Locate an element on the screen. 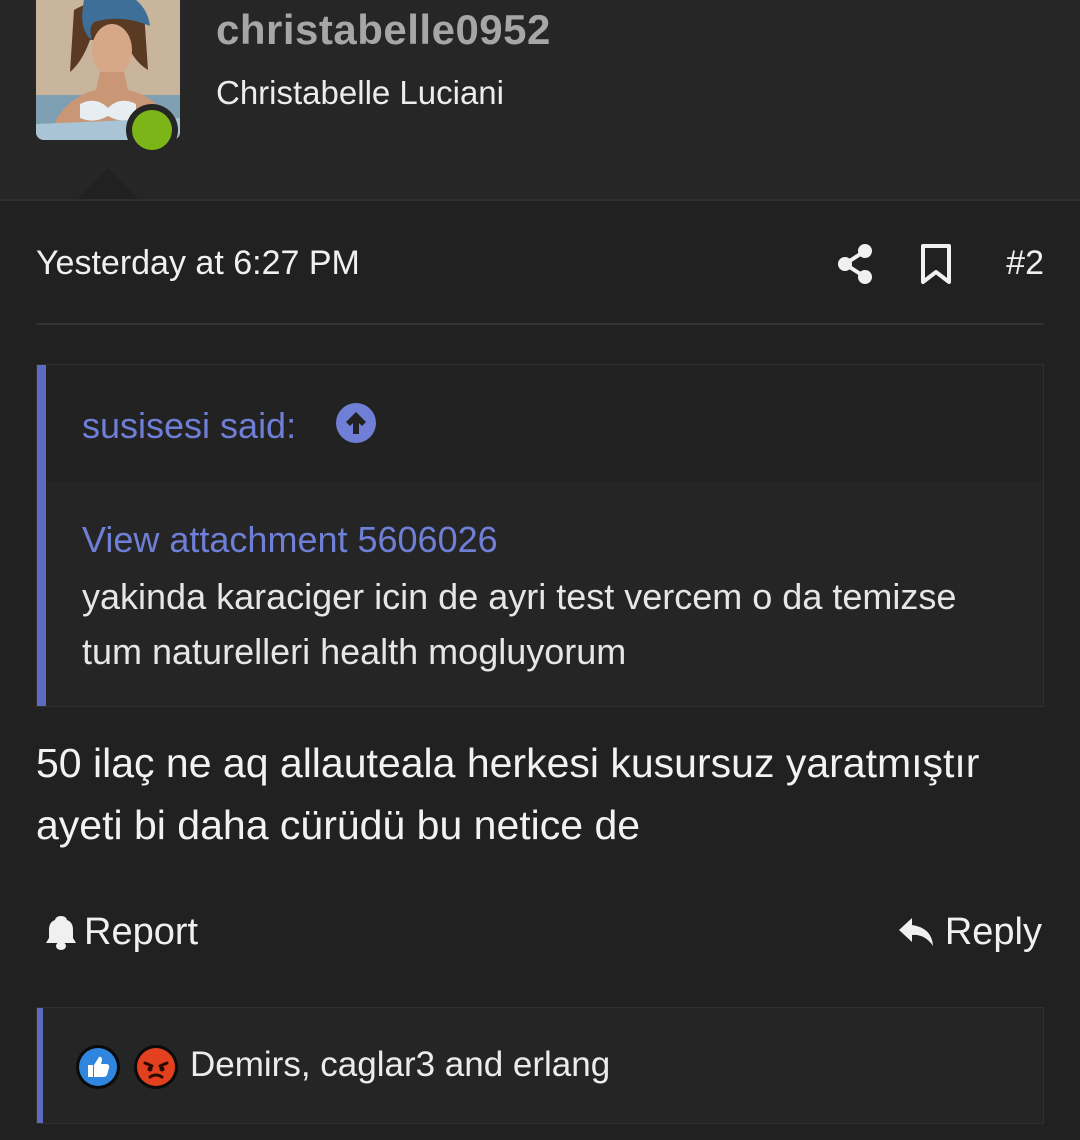 Image resolution: width=1080 pixels, height=1140 pixels. angry-icon is located at coordinates (156, 1067).